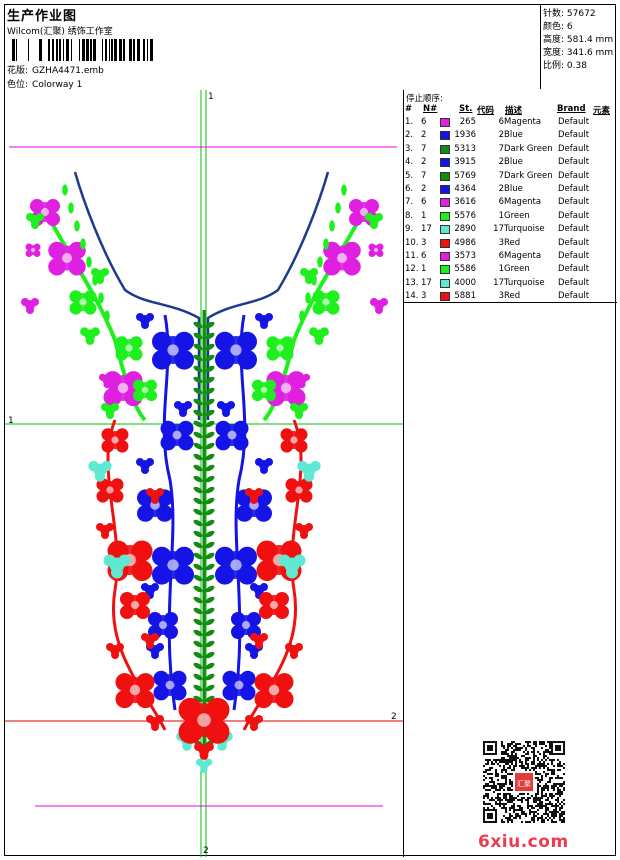 The image size is (620, 860). I want to click on row-num: 2., so click(409, 135).